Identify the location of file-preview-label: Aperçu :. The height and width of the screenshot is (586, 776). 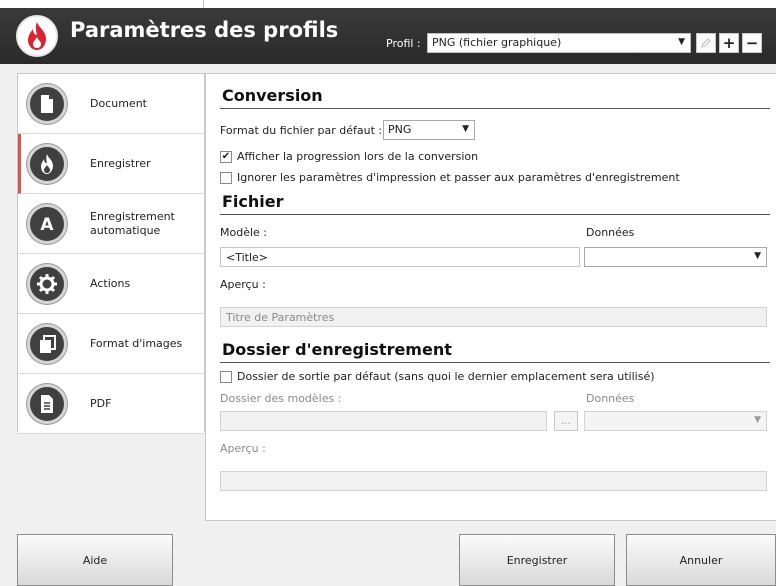
(243, 284).